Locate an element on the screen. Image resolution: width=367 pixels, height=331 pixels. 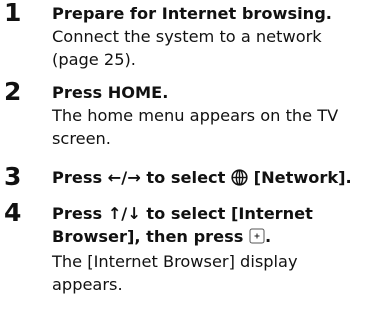
step-number: 4 is located at coordinates (13, 212).